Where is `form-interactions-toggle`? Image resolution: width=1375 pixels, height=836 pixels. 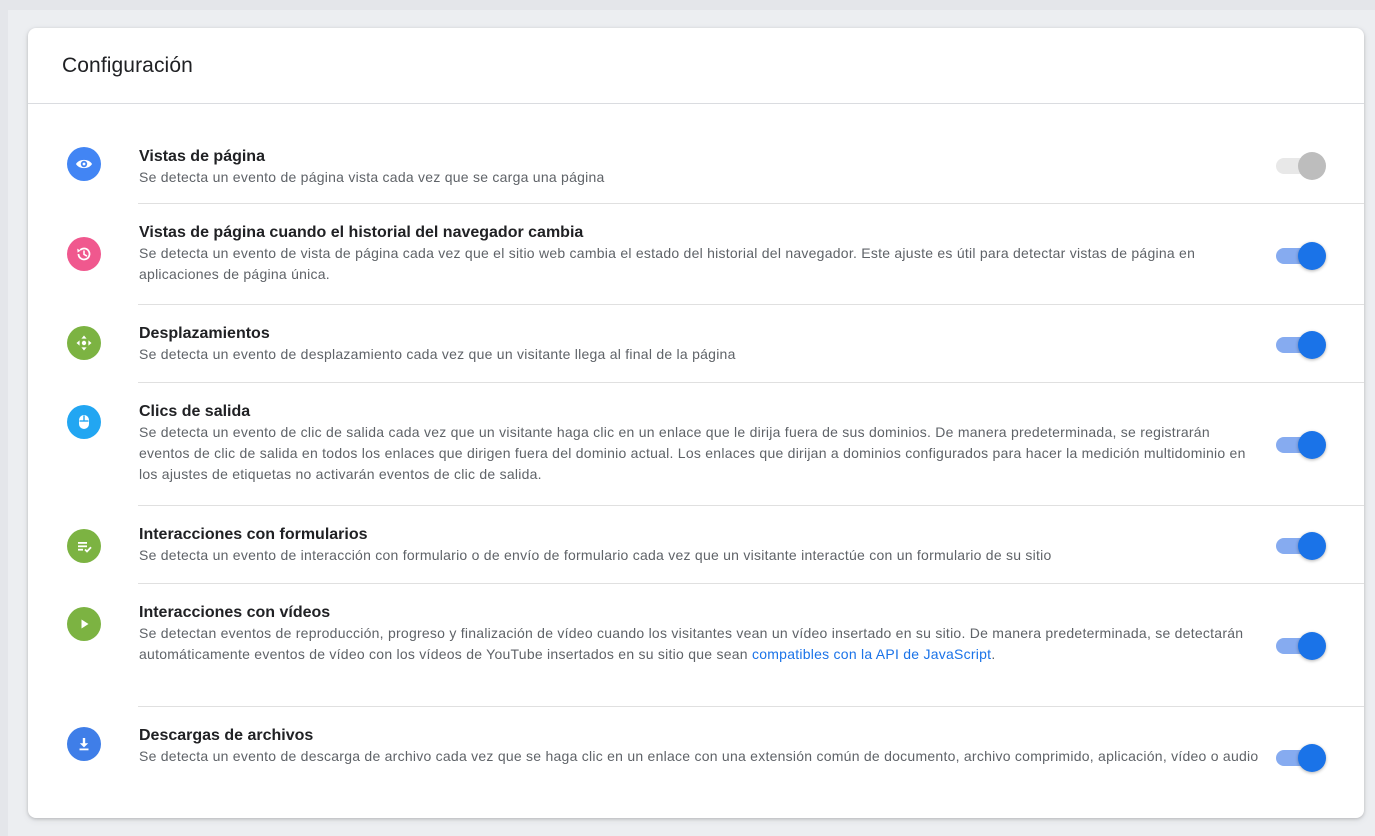
form-interactions-toggle is located at coordinates (1301, 545).